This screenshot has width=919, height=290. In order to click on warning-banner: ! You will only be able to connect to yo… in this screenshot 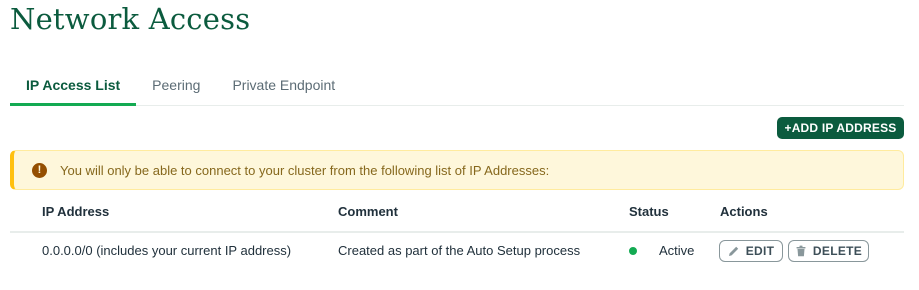, I will do `click(457, 170)`.